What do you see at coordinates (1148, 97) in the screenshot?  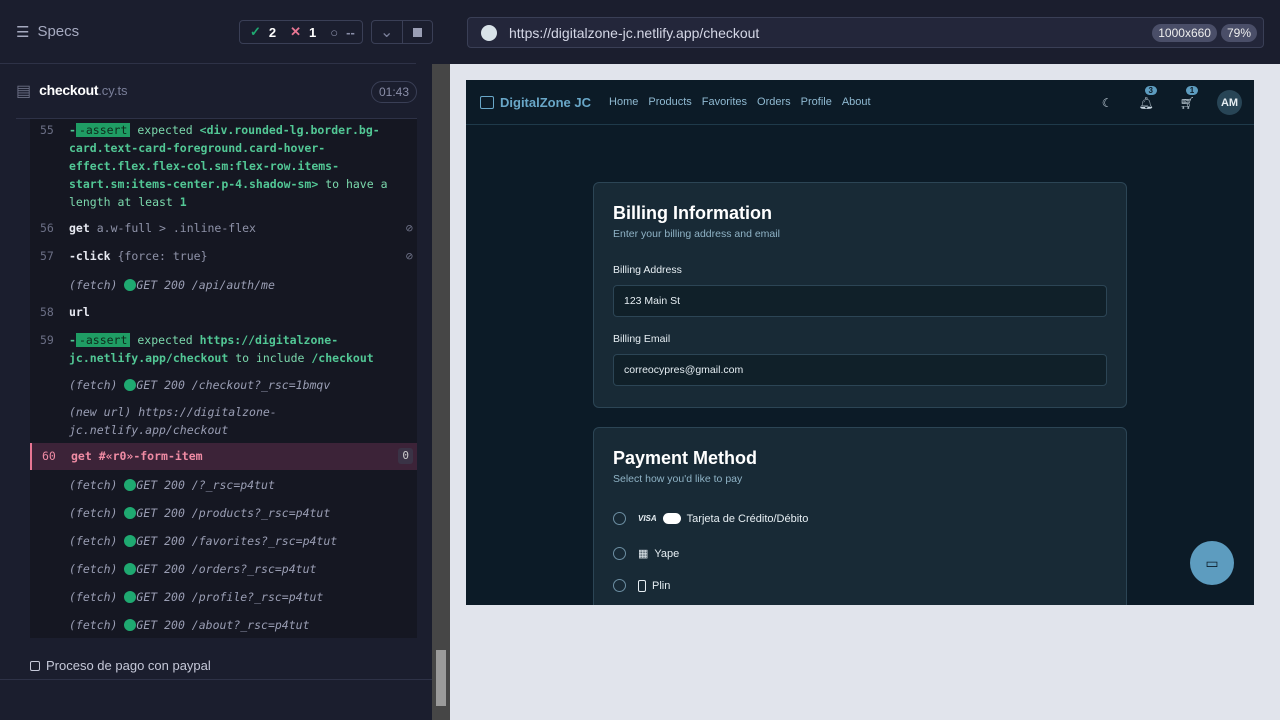 I see `bell-icon: 🔔︎ 3` at bounding box center [1148, 97].